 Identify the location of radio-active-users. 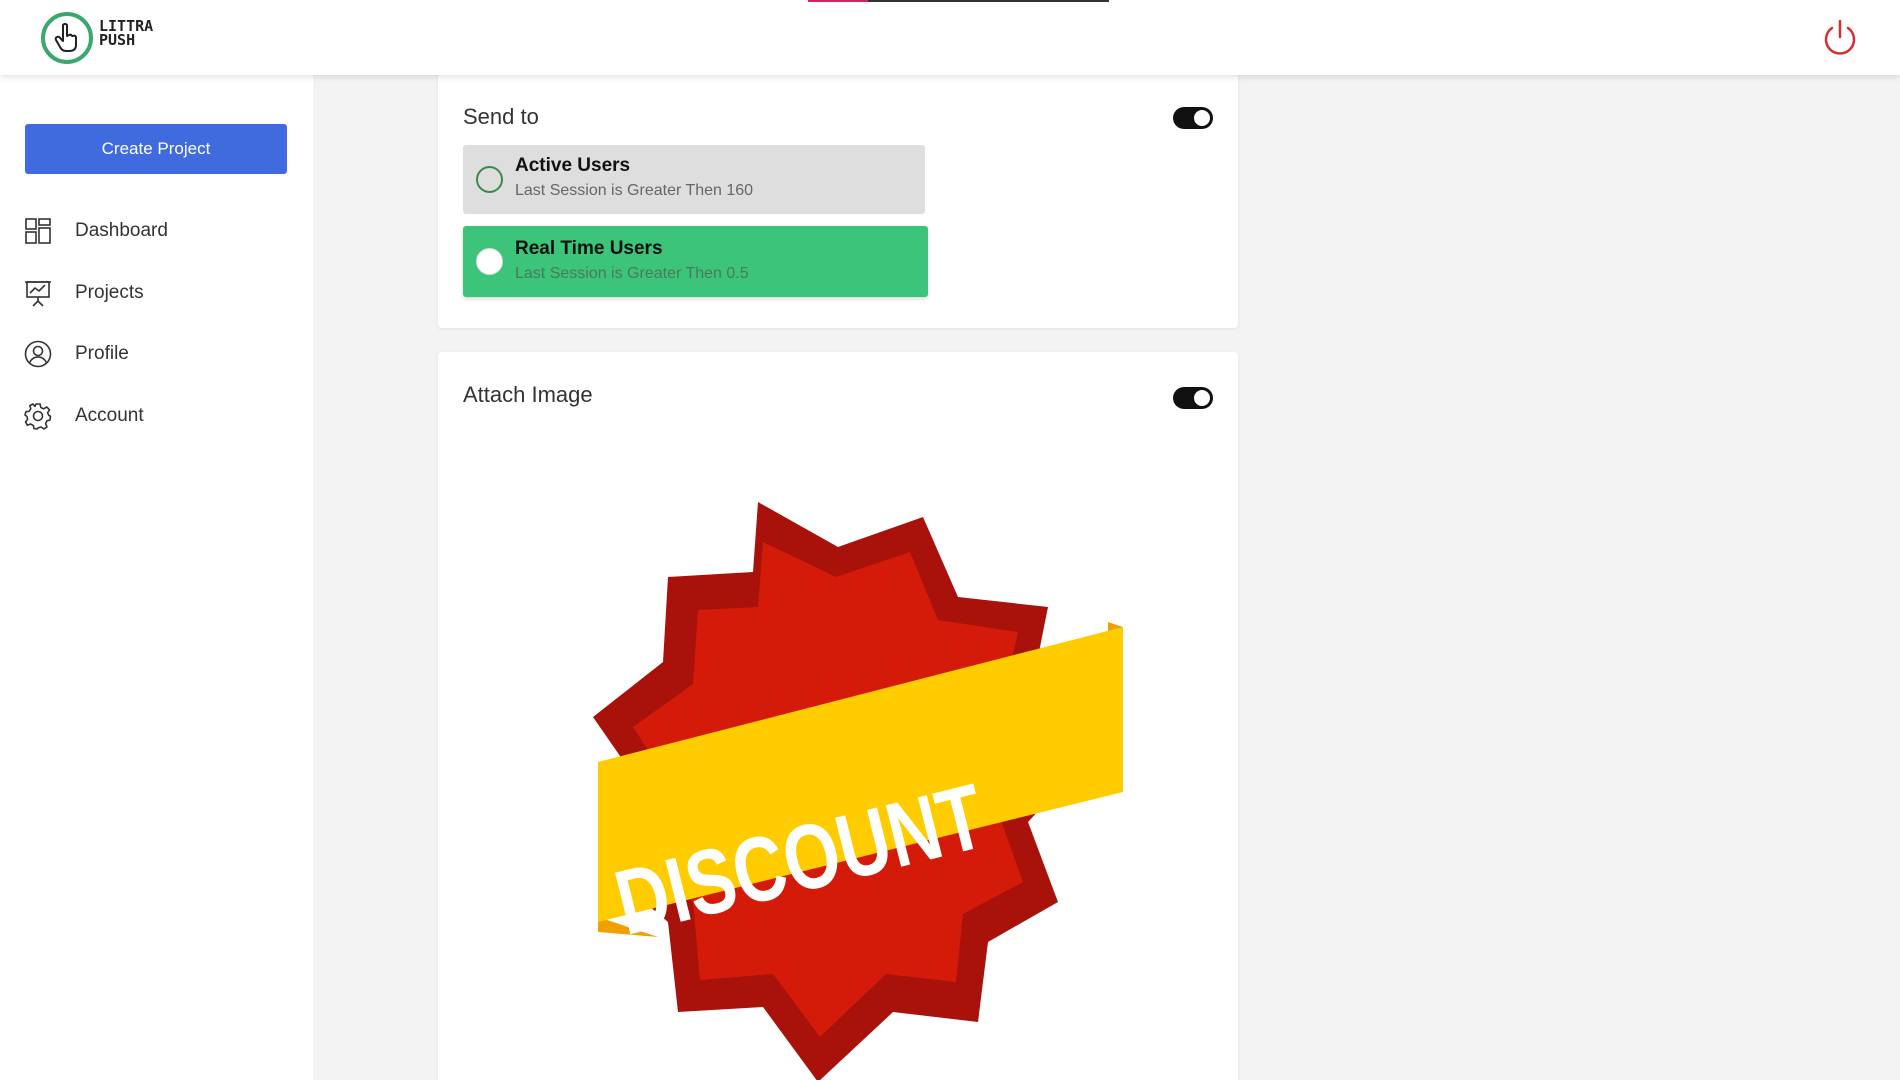
(489, 179).